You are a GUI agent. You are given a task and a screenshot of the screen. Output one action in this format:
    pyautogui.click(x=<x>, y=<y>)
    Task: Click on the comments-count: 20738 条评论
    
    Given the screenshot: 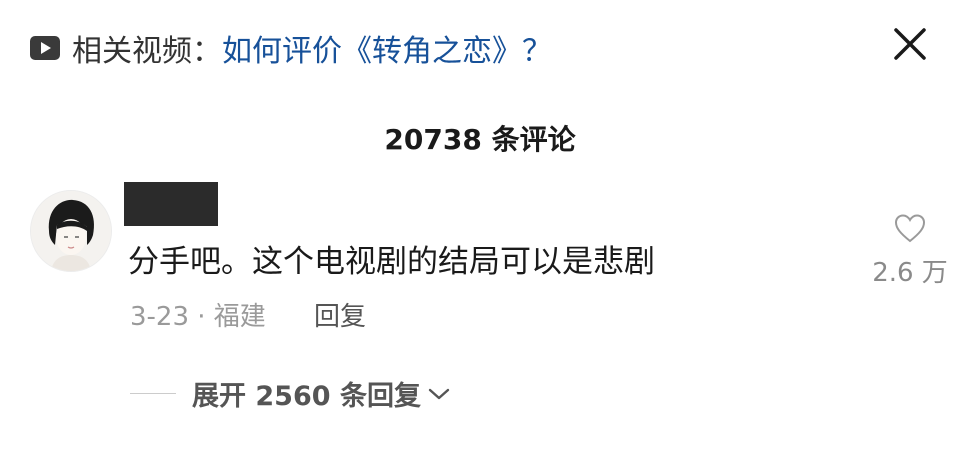 What is the action you would take?
    pyautogui.click(x=480, y=139)
    